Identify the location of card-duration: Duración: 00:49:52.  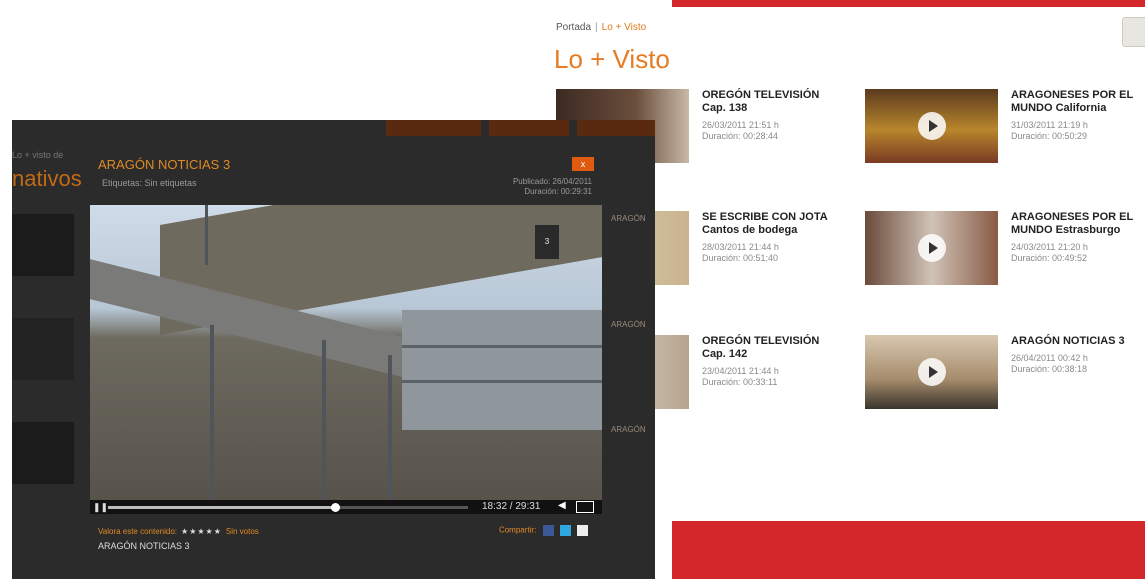
(1049, 258).